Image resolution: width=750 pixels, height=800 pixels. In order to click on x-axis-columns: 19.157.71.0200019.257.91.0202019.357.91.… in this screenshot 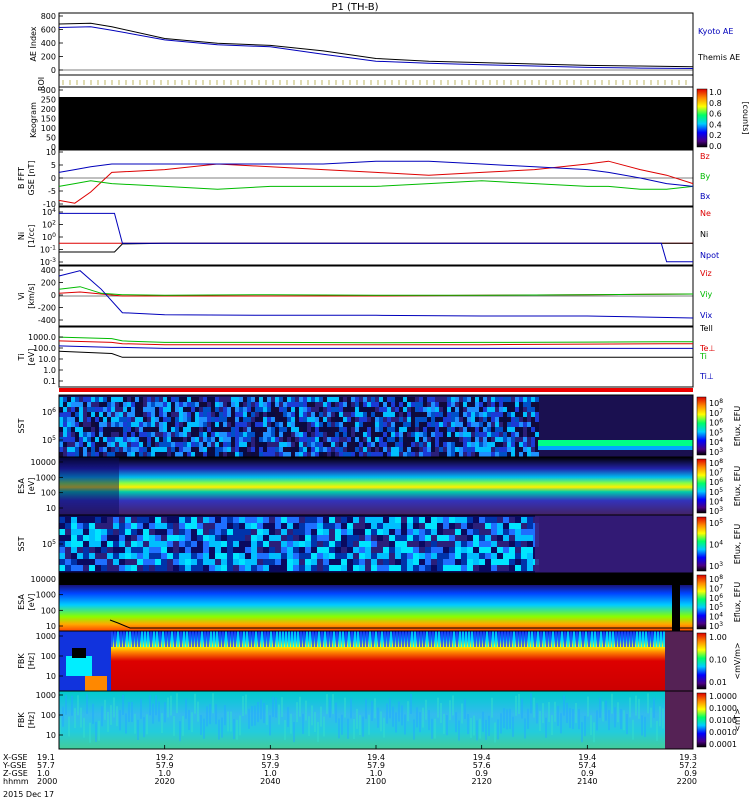, I will do `click(367, 769)`.